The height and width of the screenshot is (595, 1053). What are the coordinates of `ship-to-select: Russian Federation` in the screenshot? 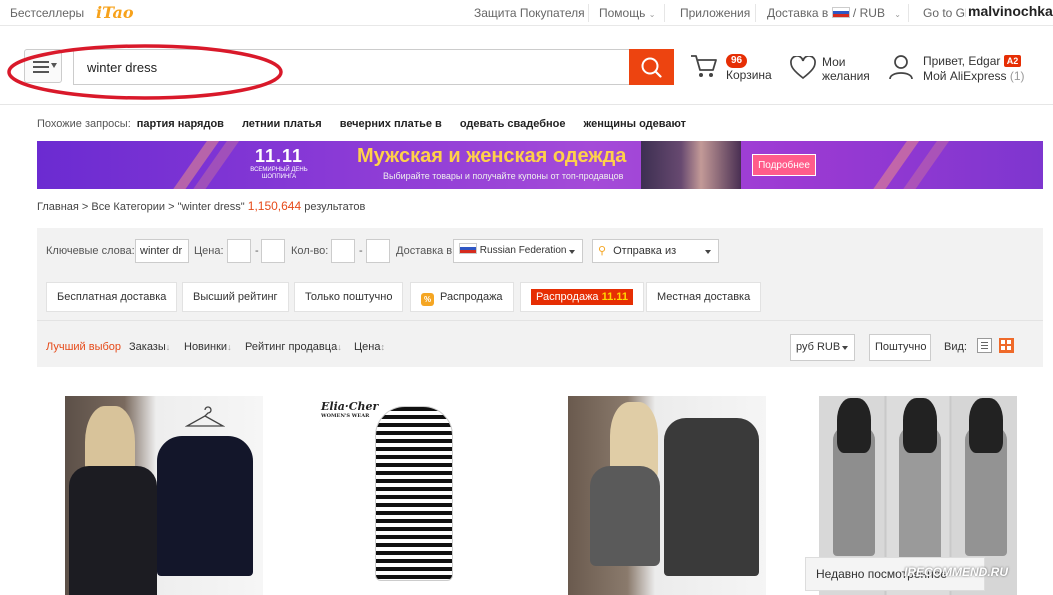 It's located at (518, 251).